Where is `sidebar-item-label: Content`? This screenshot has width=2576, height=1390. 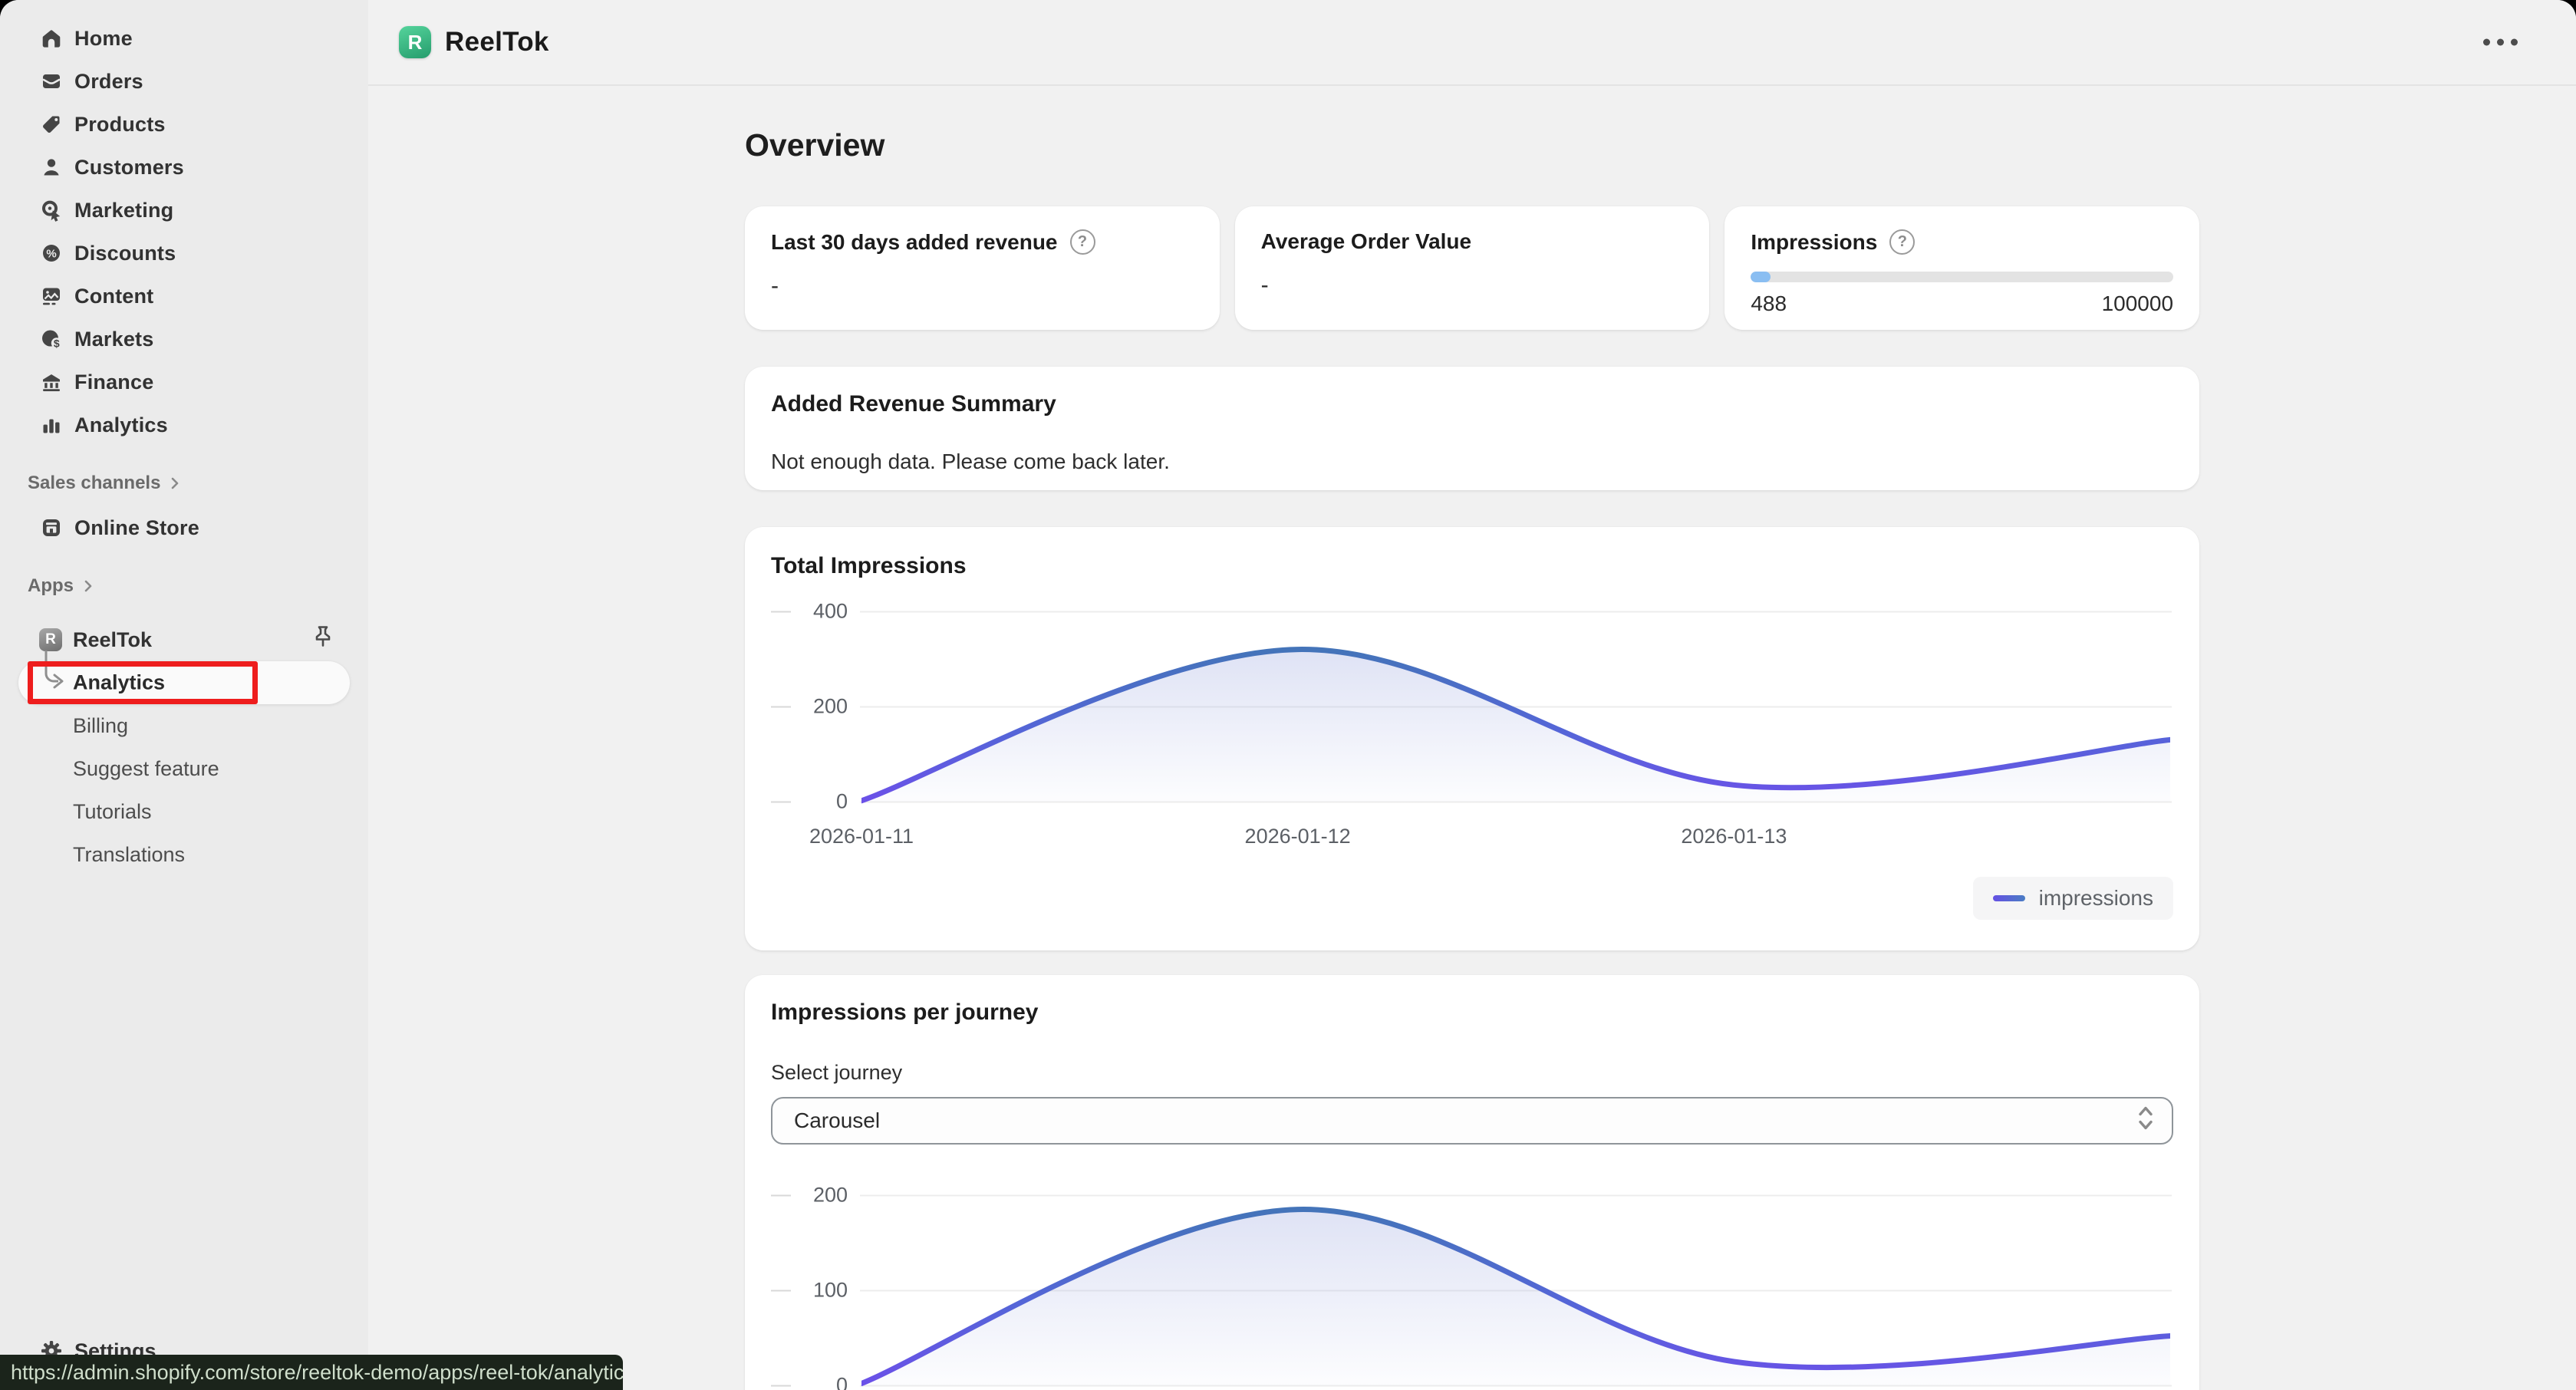 sidebar-item-label: Content is located at coordinates (114, 296).